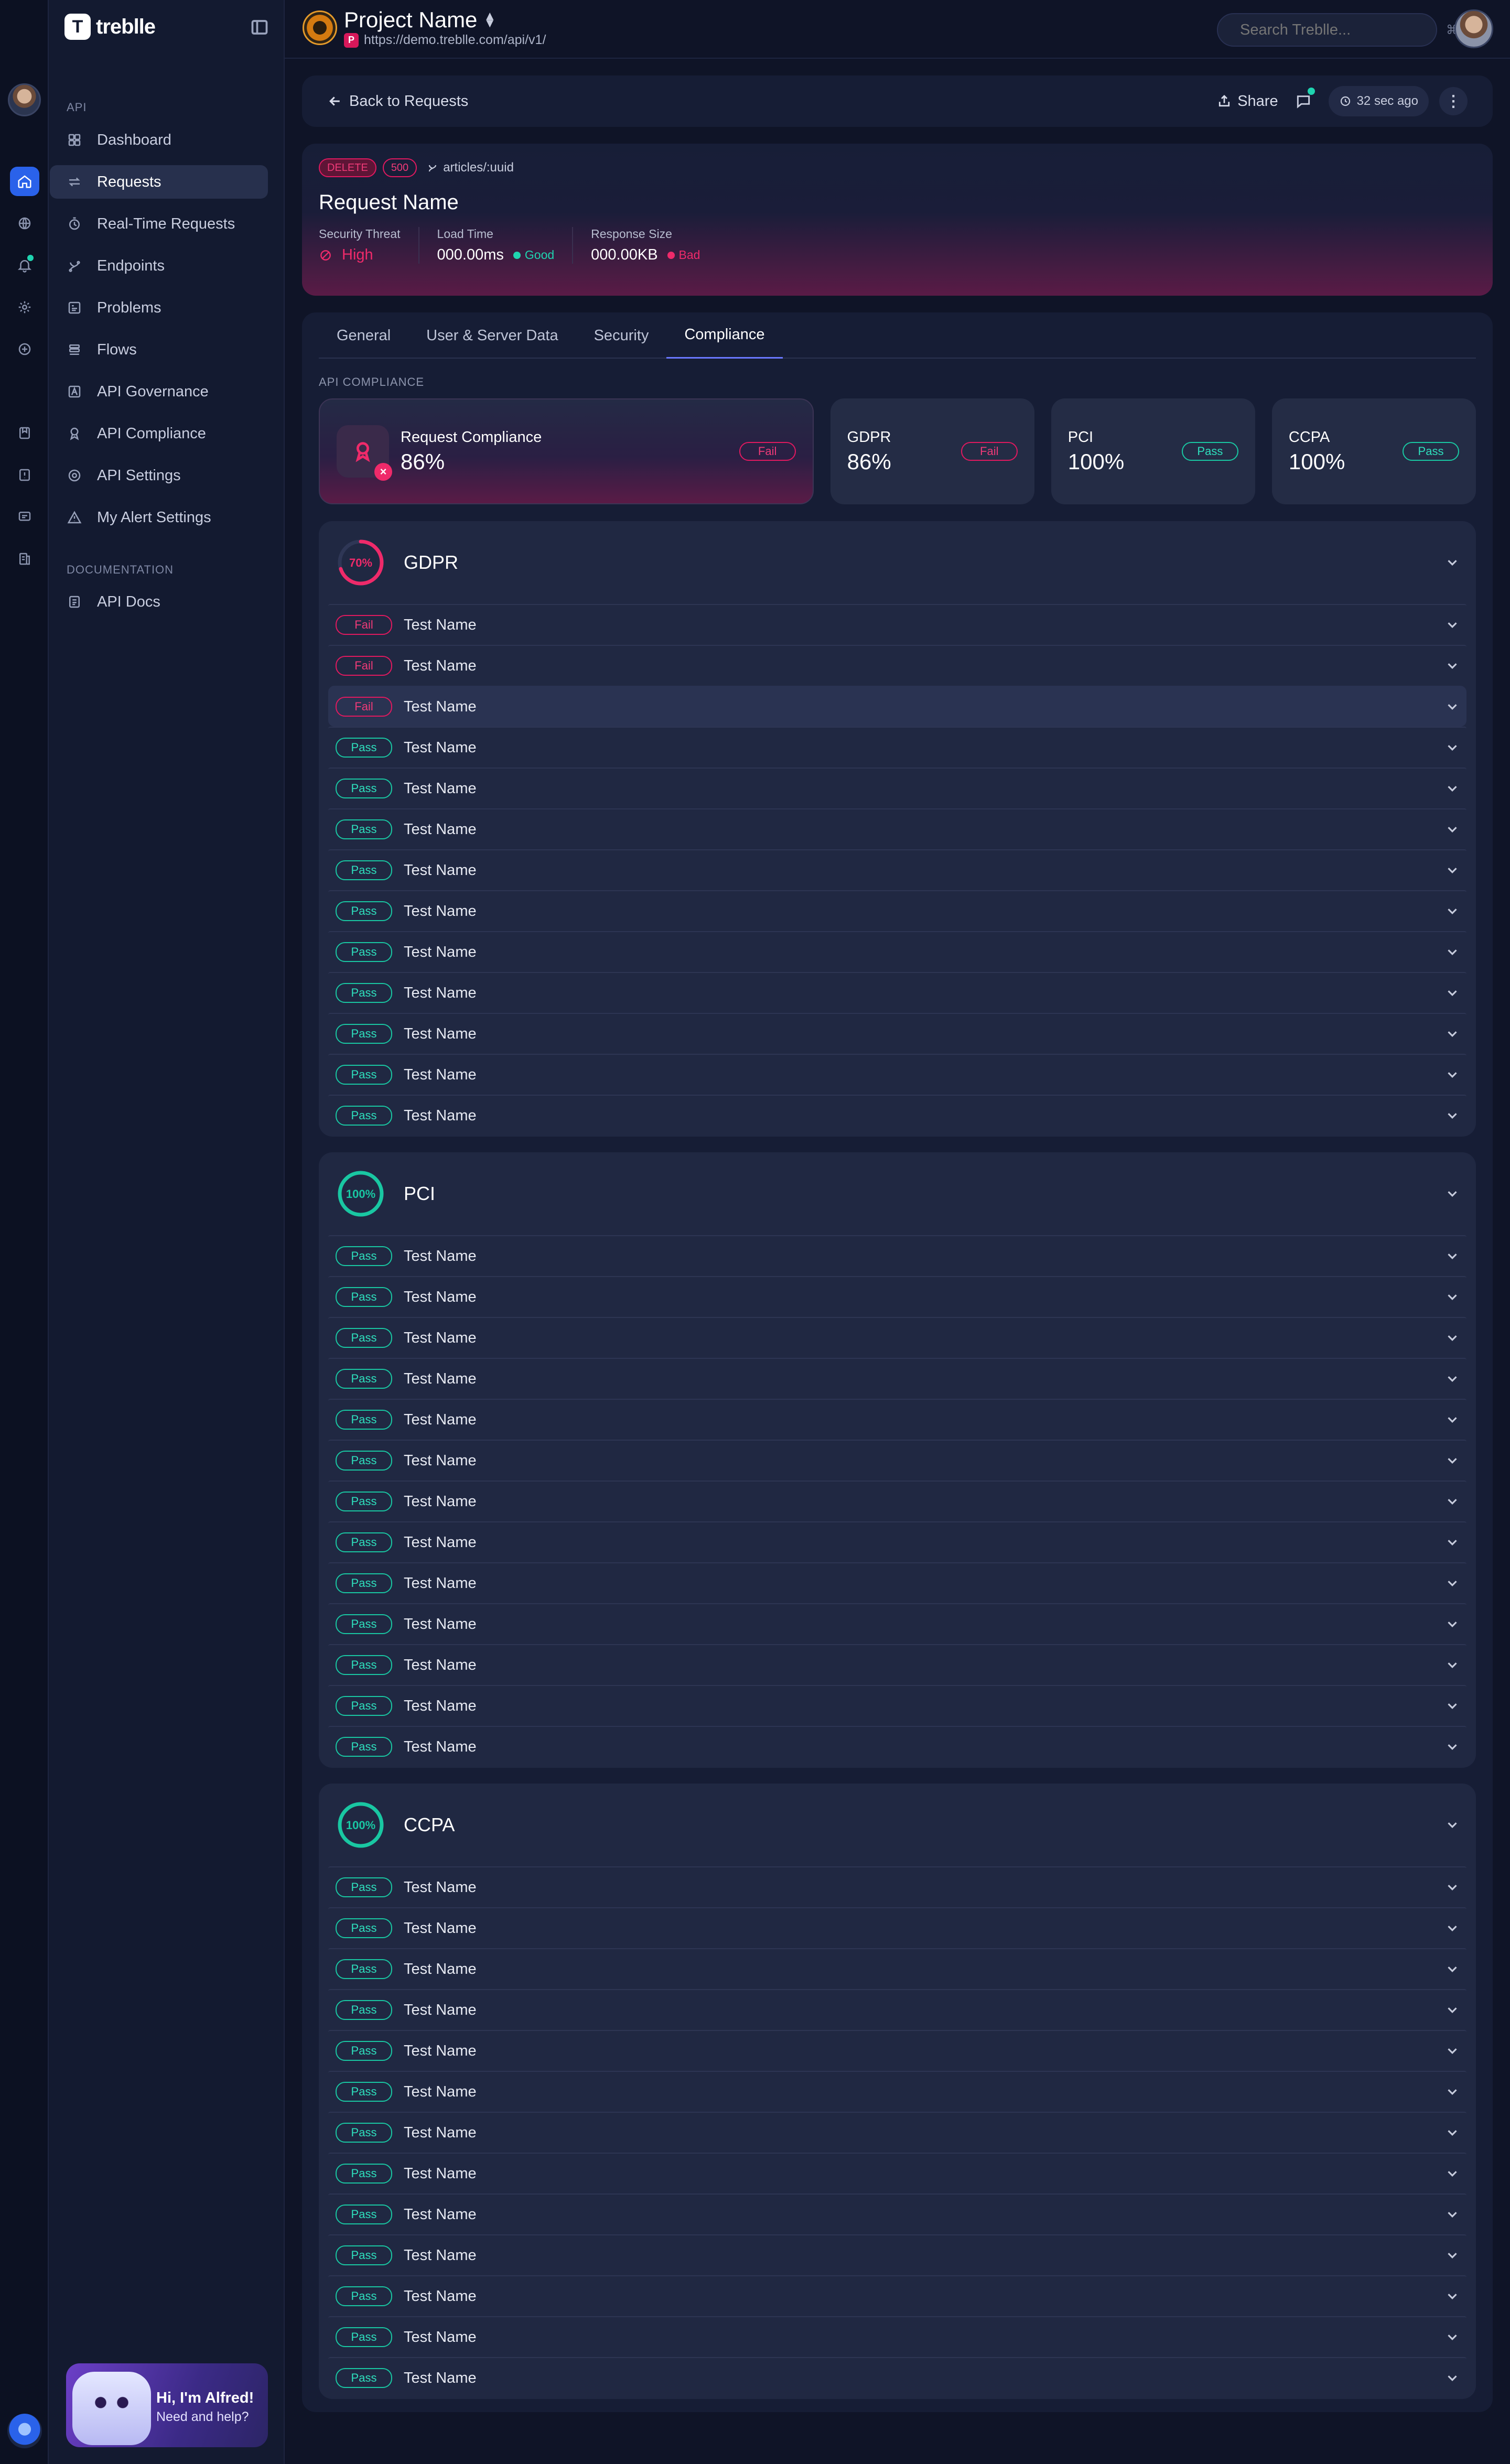  What do you see at coordinates (725, 335) in the screenshot?
I see `tab-compliance: Compliance` at bounding box center [725, 335].